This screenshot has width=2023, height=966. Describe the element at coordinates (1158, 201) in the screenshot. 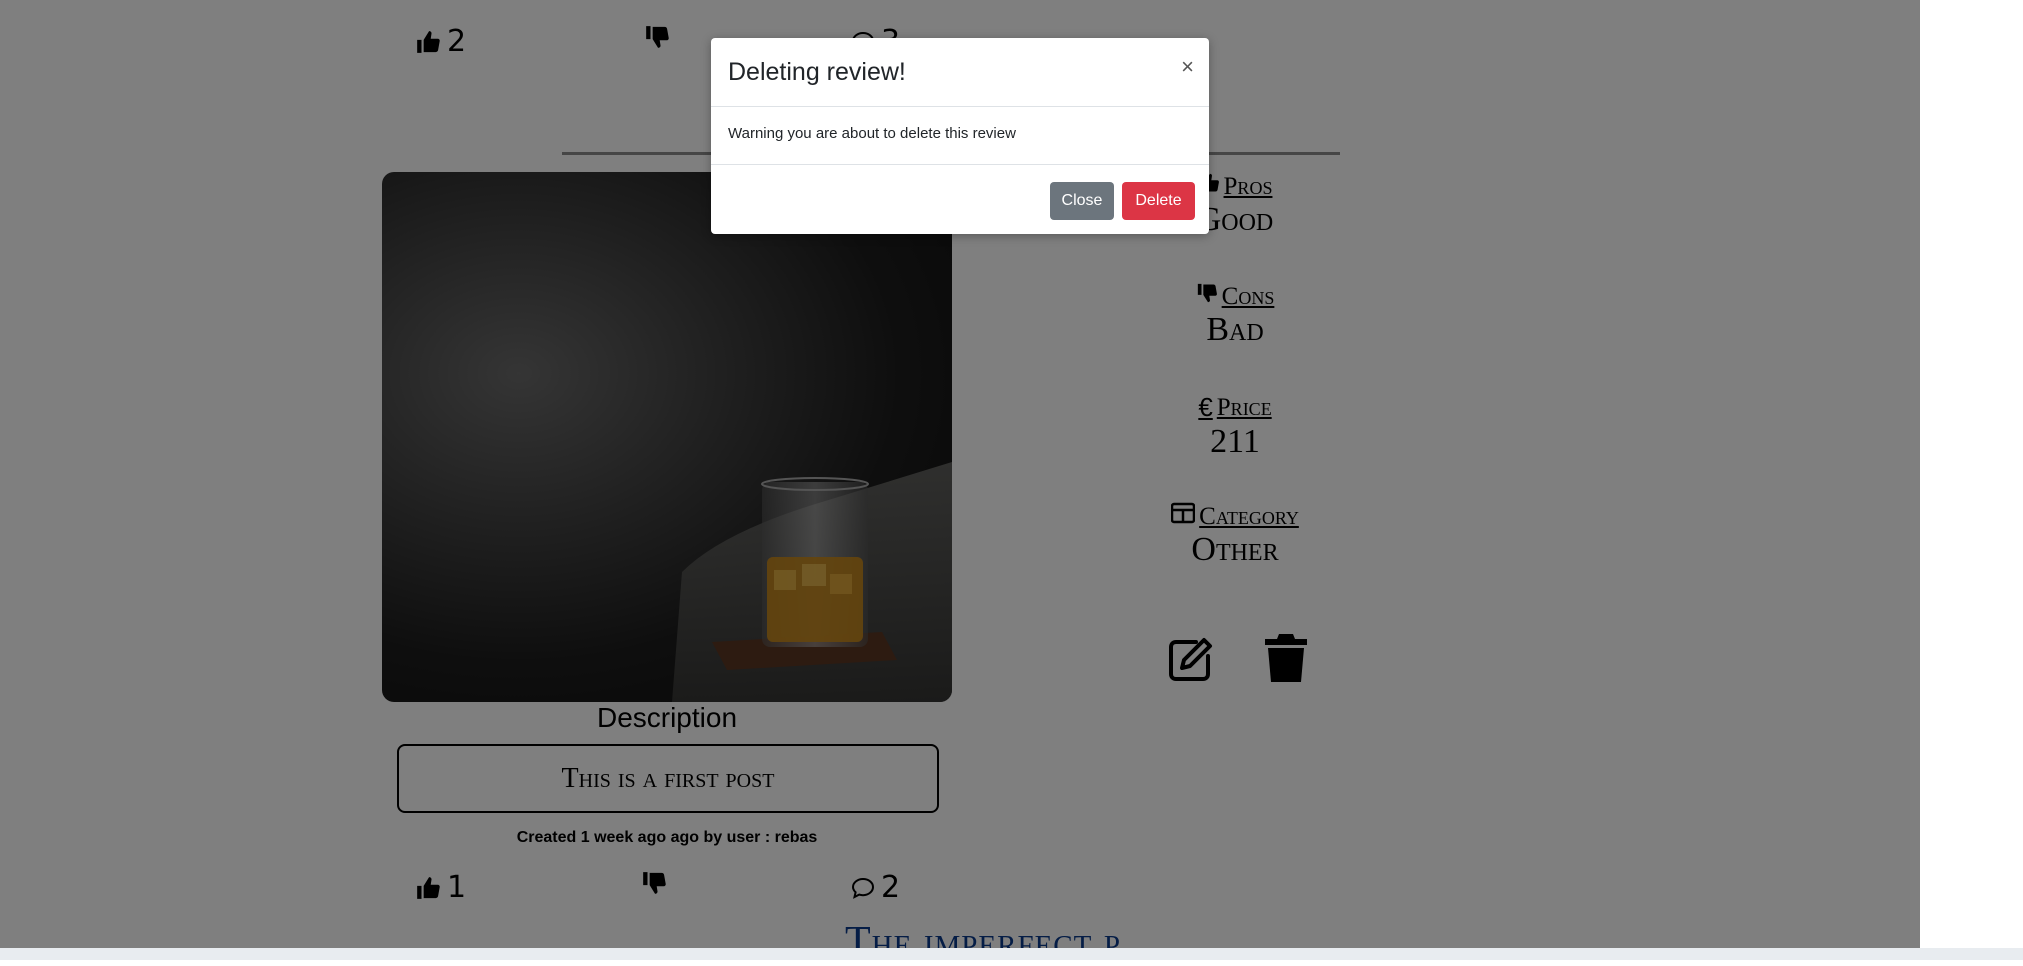

I see `delete-button: Delete` at that location.